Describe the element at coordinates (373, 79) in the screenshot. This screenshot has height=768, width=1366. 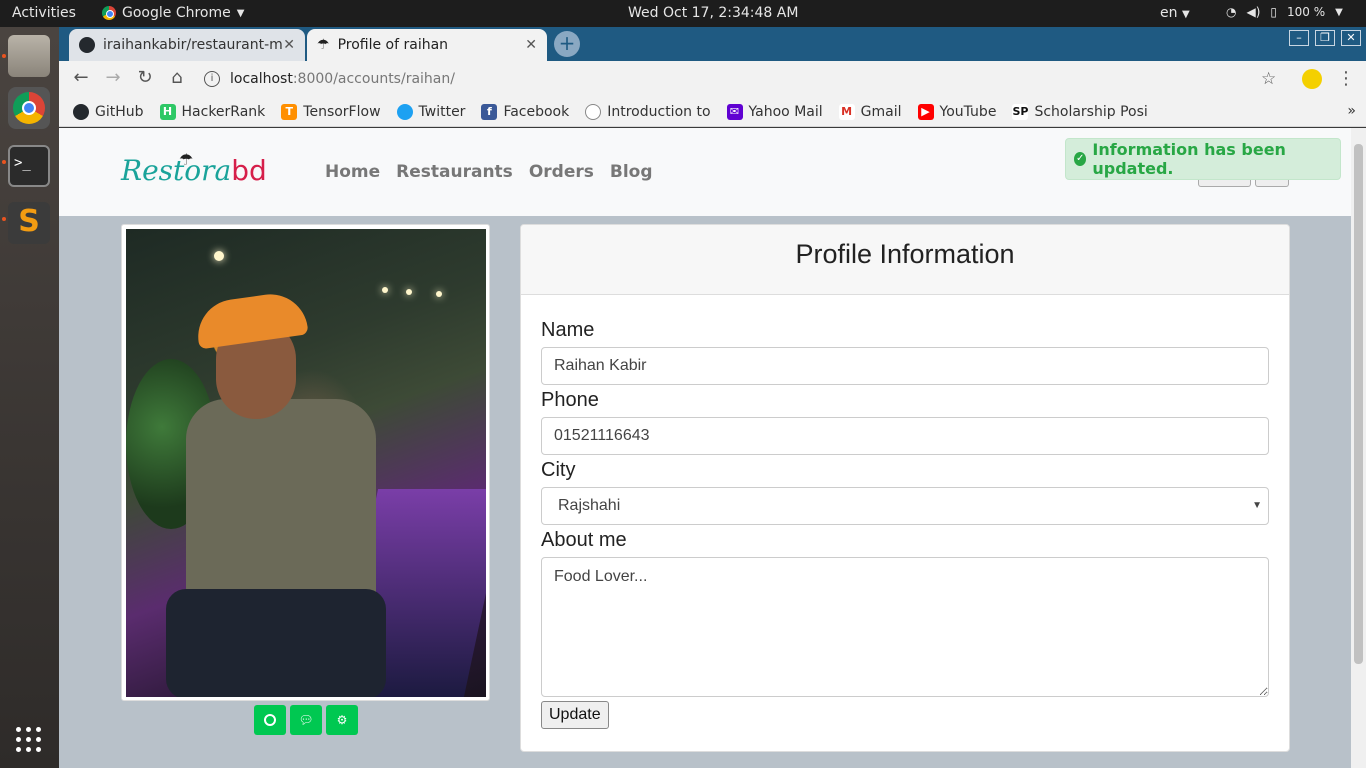
I see `url-path: :8000/accounts/raihan/` at that location.